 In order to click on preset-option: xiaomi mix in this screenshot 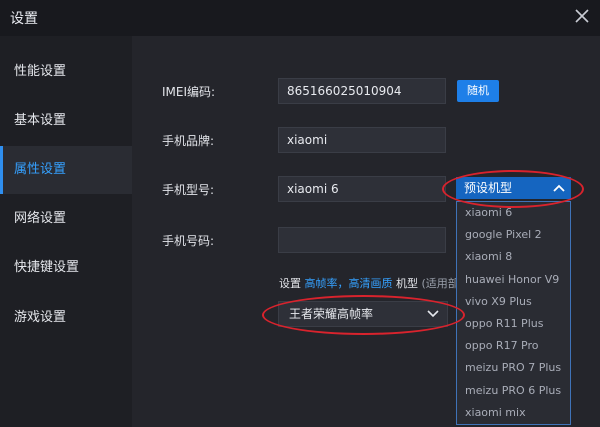, I will do `click(513, 413)`.